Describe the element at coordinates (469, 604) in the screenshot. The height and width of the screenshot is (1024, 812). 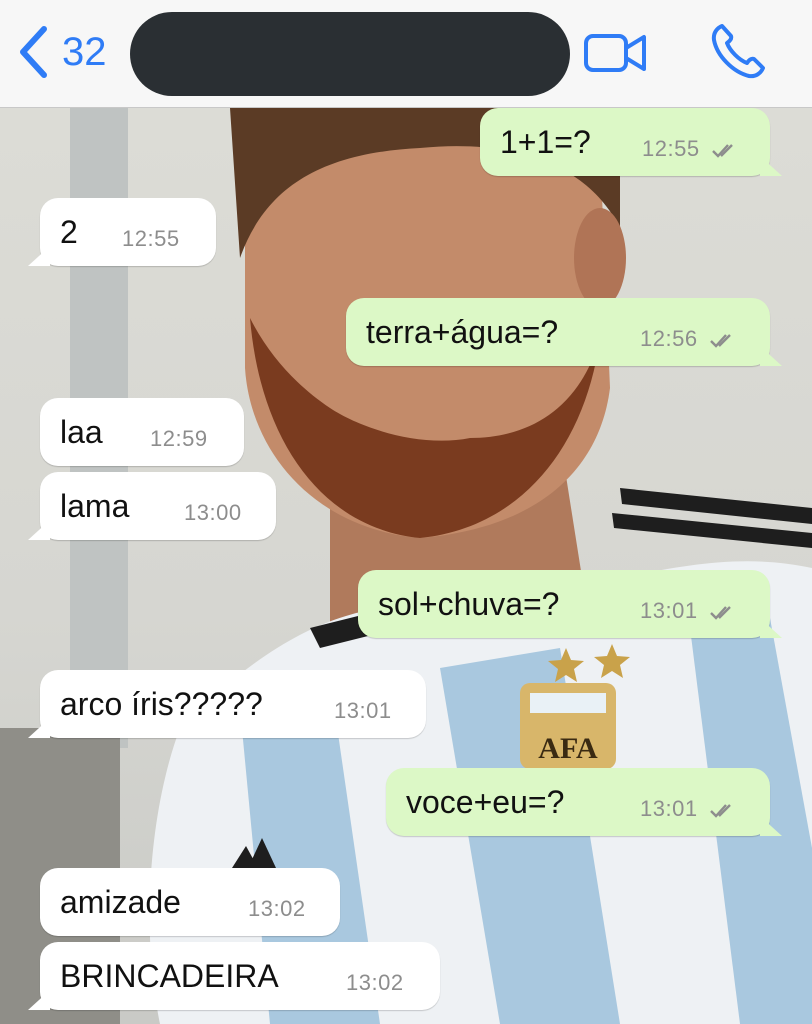
I see `message-text: sol+chuva=?` at that location.